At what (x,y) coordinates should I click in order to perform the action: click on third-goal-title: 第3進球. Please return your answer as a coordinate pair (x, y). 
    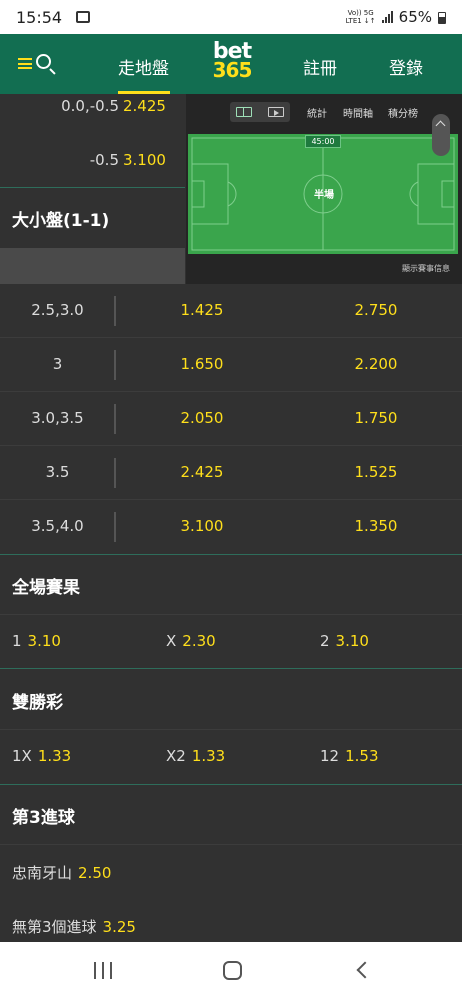
    Looking at the image, I should click on (43, 815).